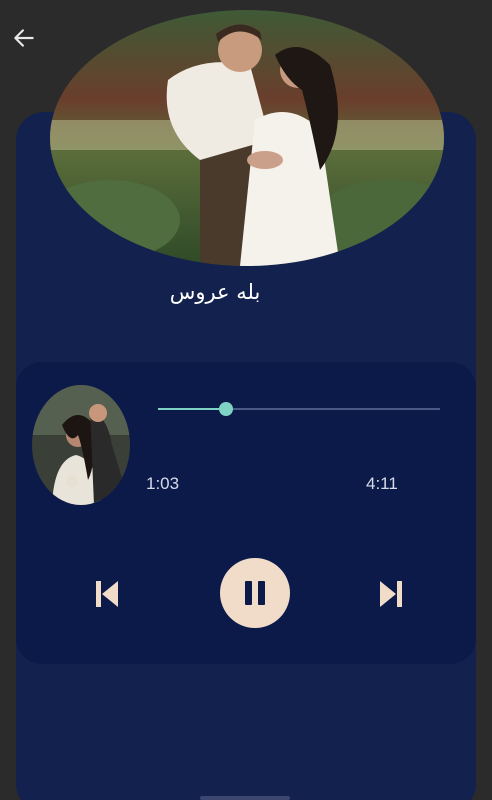 The height and width of the screenshot is (800, 492). What do you see at coordinates (81, 445) in the screenshot?
I see `album-thumbnail-image` at bounding box center [81, 445].